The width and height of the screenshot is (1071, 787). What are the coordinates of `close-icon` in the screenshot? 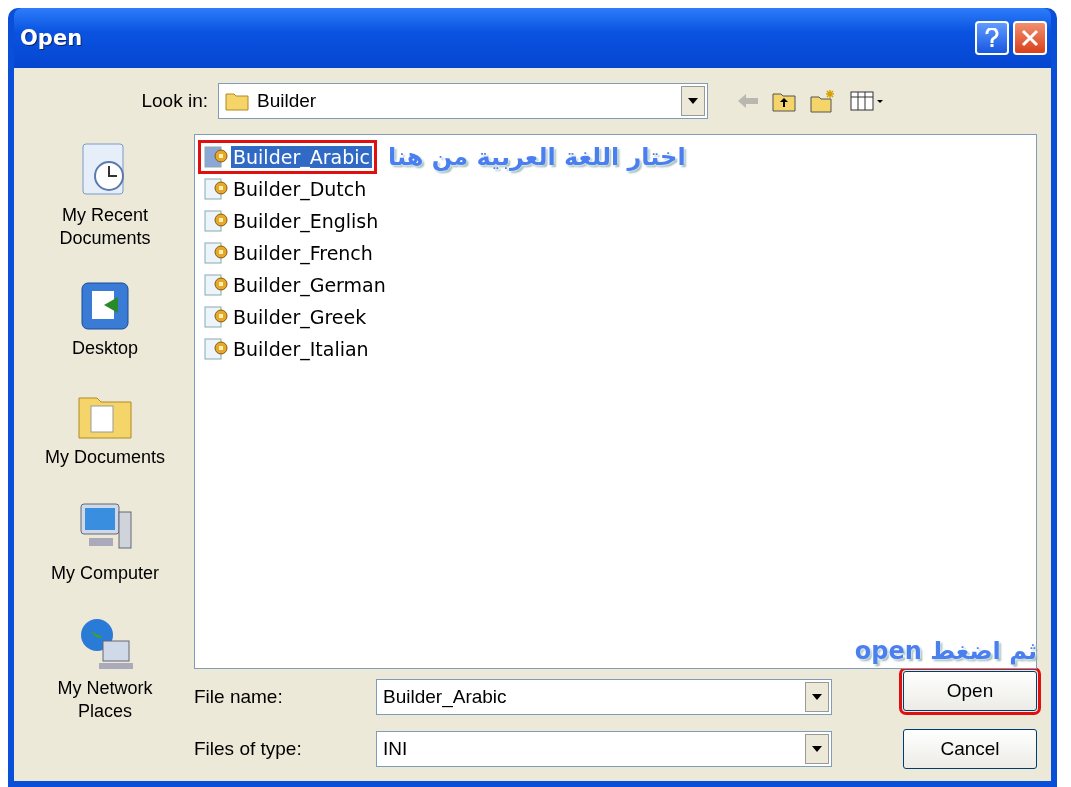 It's located at (1030, 38).